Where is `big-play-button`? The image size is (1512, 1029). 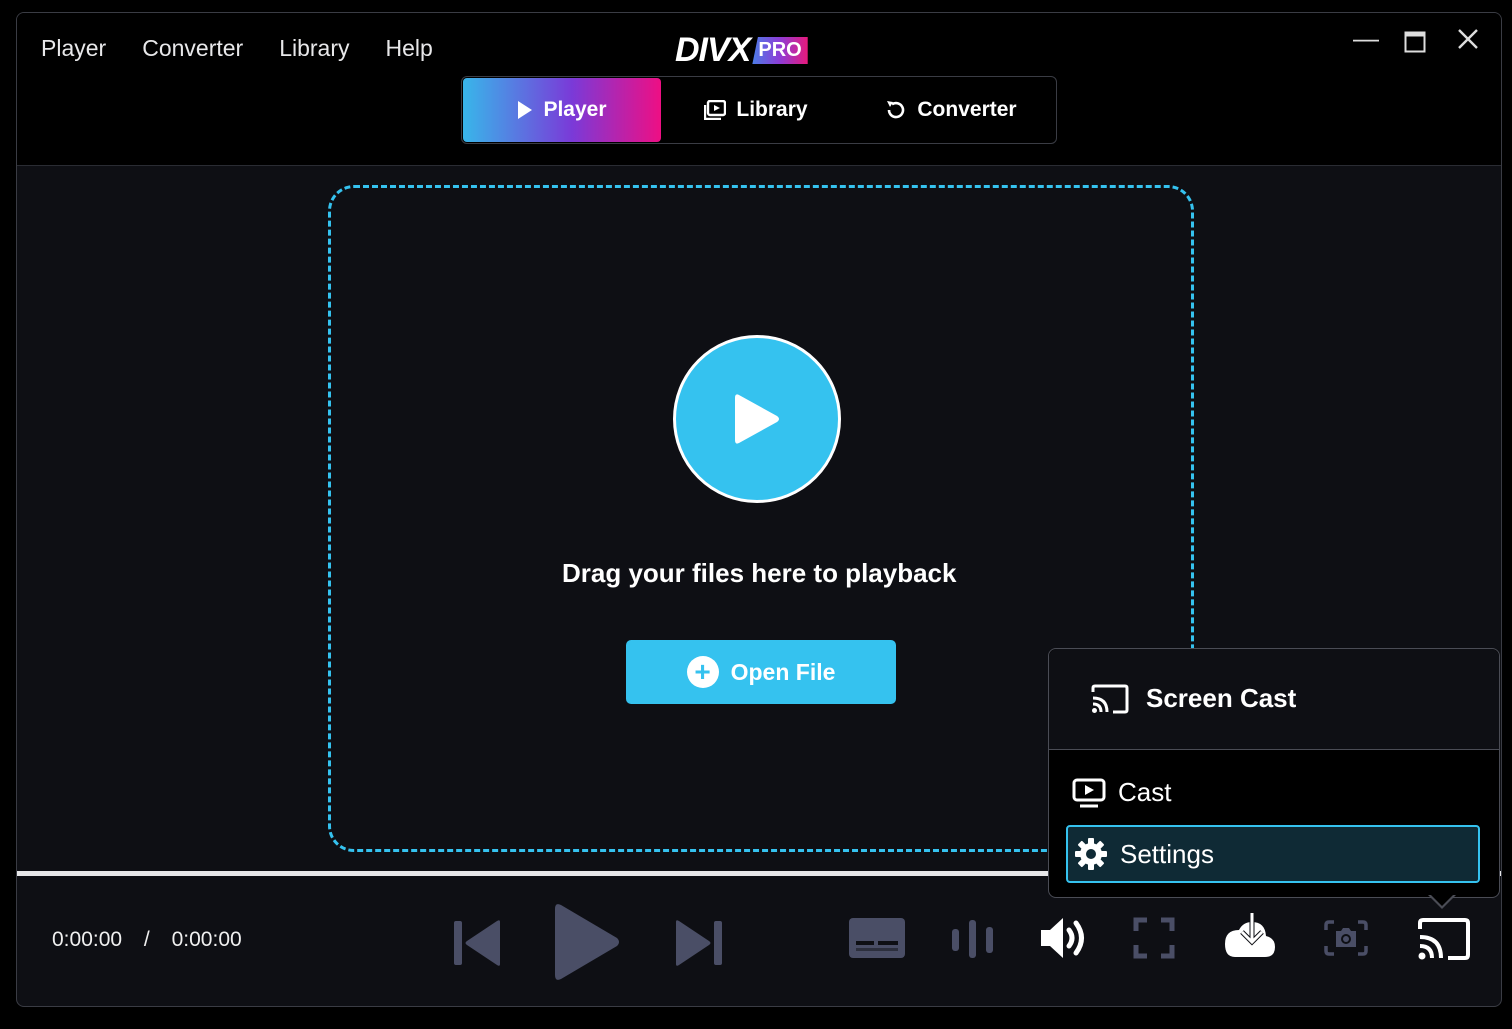 big-play-button is located at coordinates (757, 419).